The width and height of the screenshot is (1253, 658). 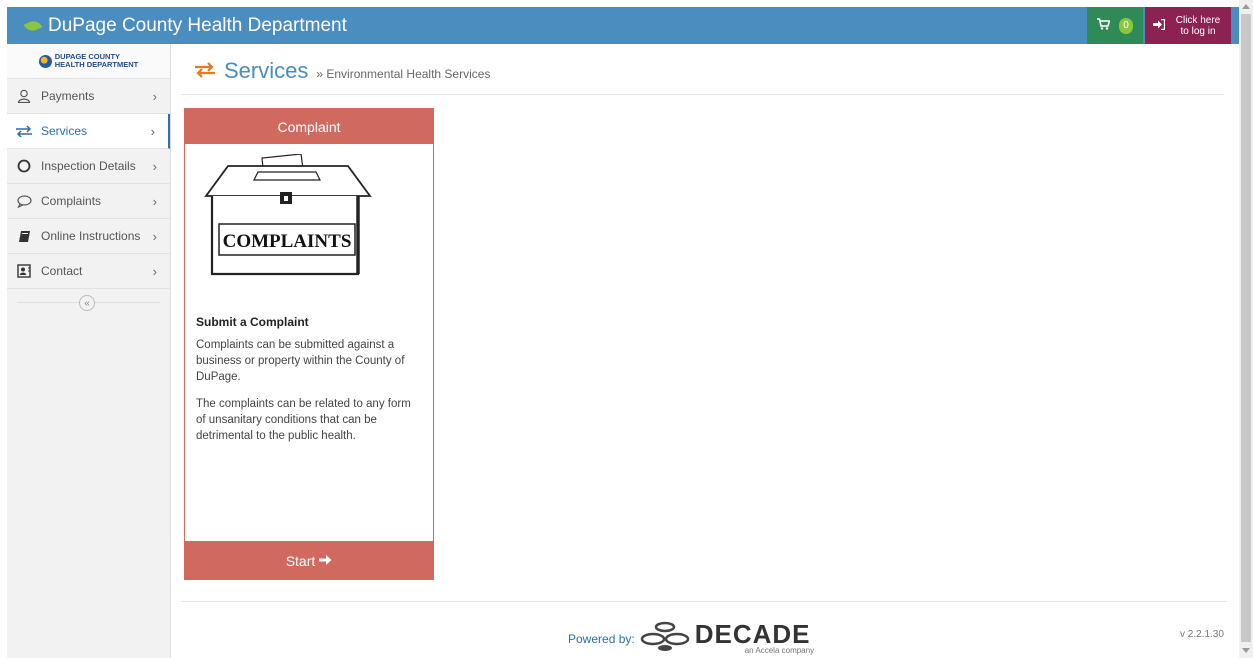 I want to click on globe-logo-icon, so click(x=45, y=61).